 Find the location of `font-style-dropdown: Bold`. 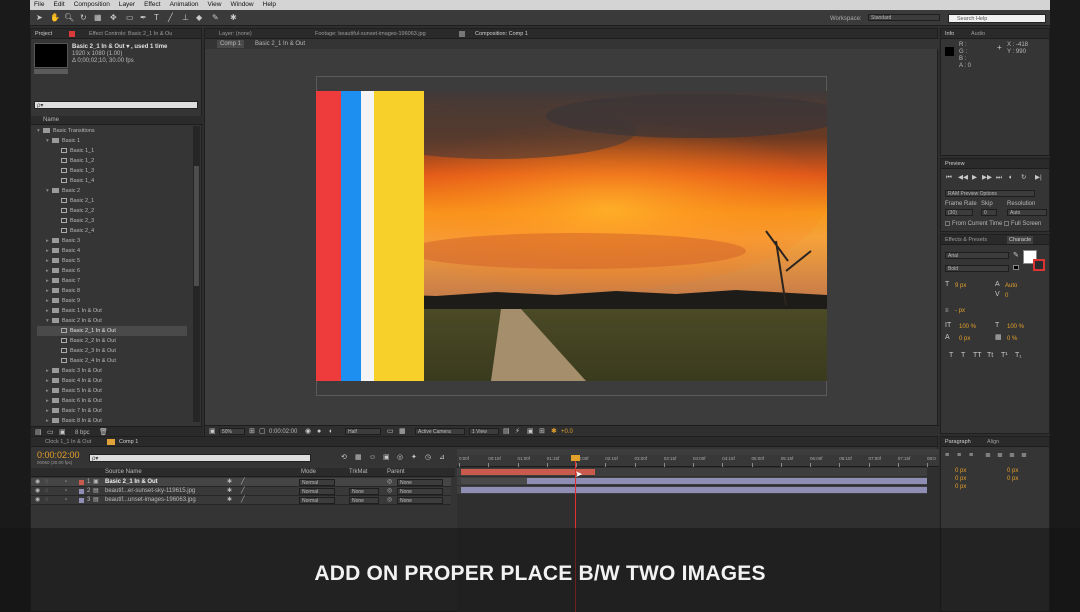

font-style-dropdown: Bold is located at coordinates (977, 268).